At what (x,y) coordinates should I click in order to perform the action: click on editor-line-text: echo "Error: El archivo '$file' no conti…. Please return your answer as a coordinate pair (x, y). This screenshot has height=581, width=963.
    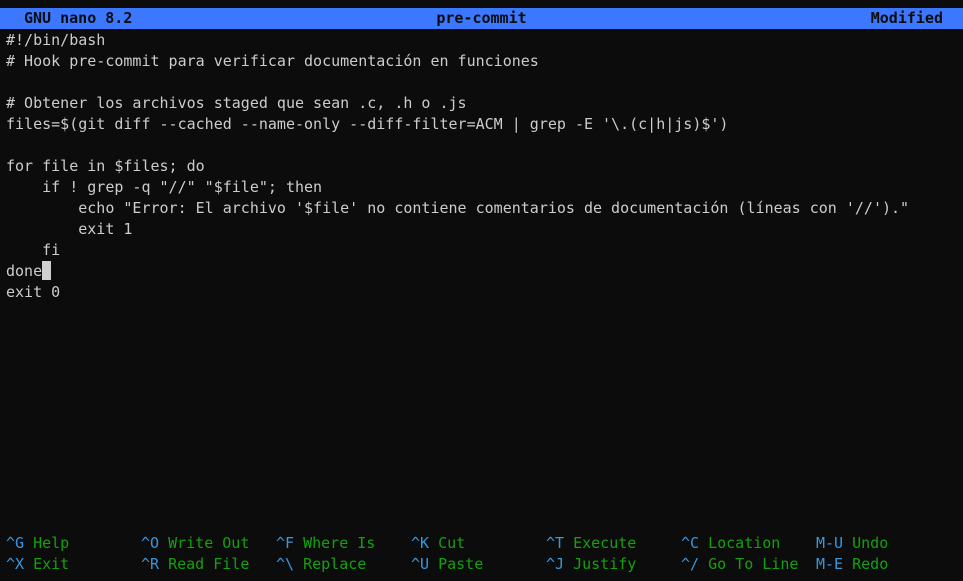
    Looking at the image, I should click on (458, 208).